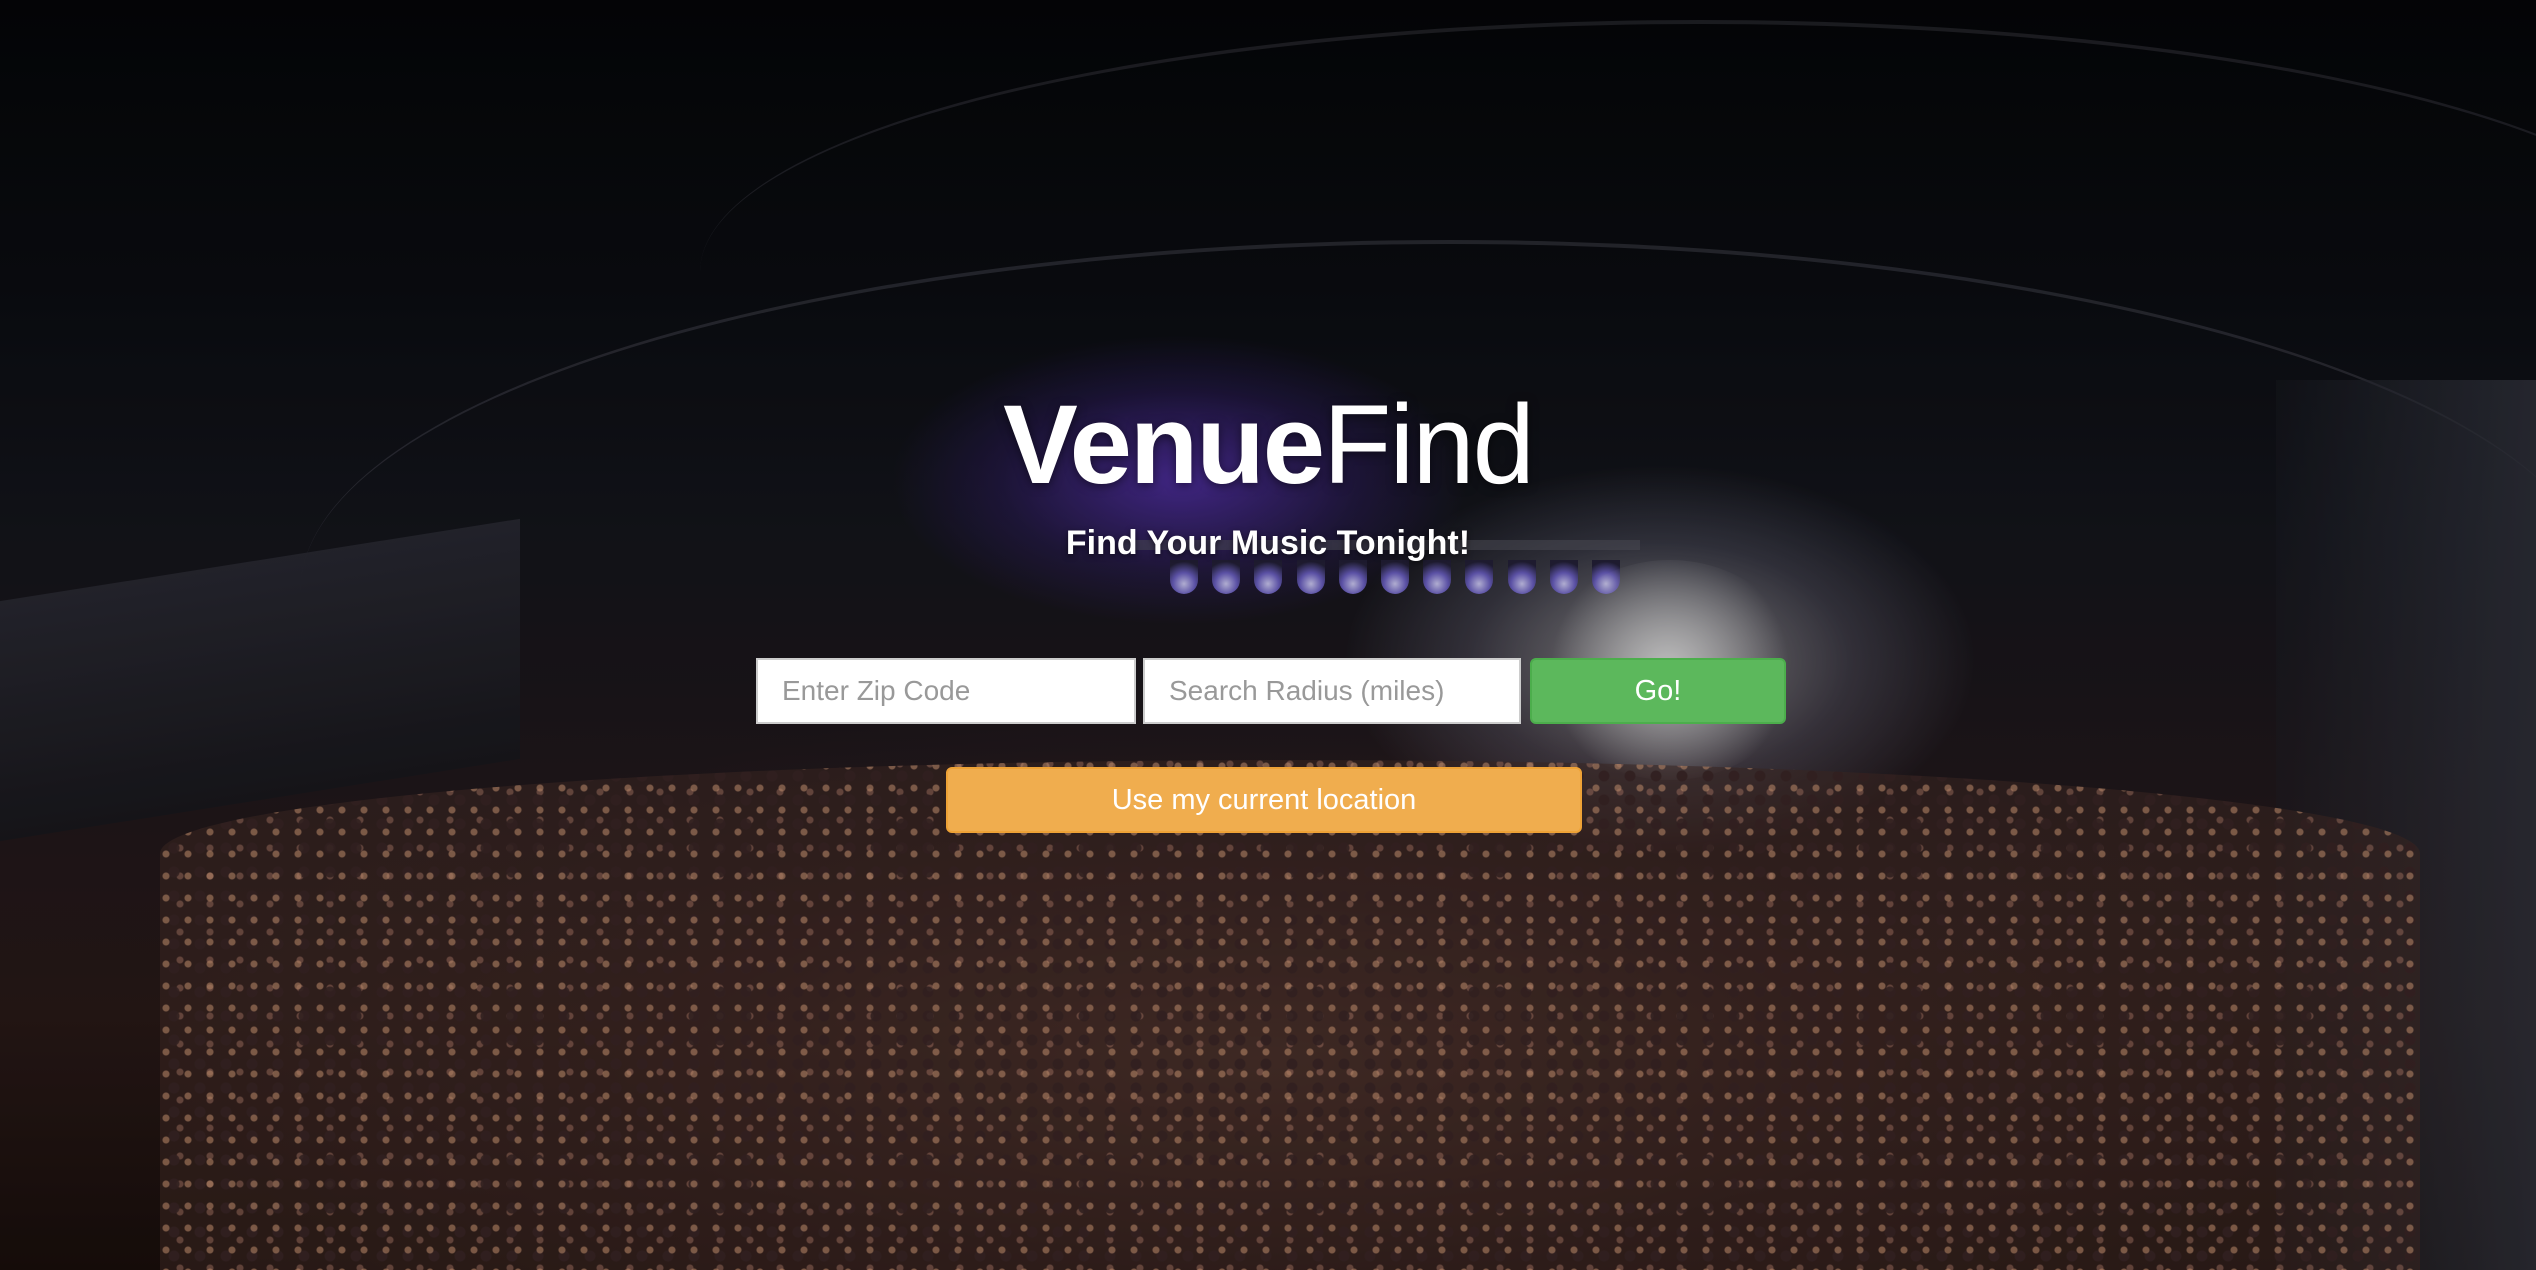  What do you see at coordinates (946, 691) in the screenshot?
I see `zip-code-input` at bounding box center [946, 691].